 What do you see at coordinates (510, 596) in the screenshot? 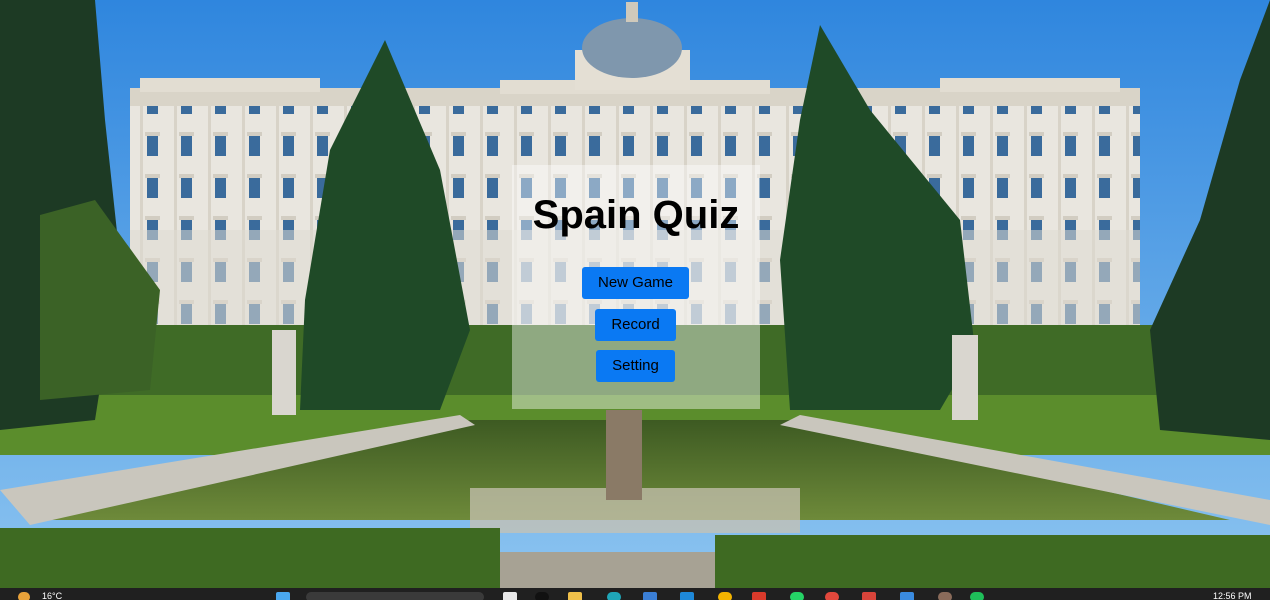
I see `file-icon` at bounding box center [510, 596].